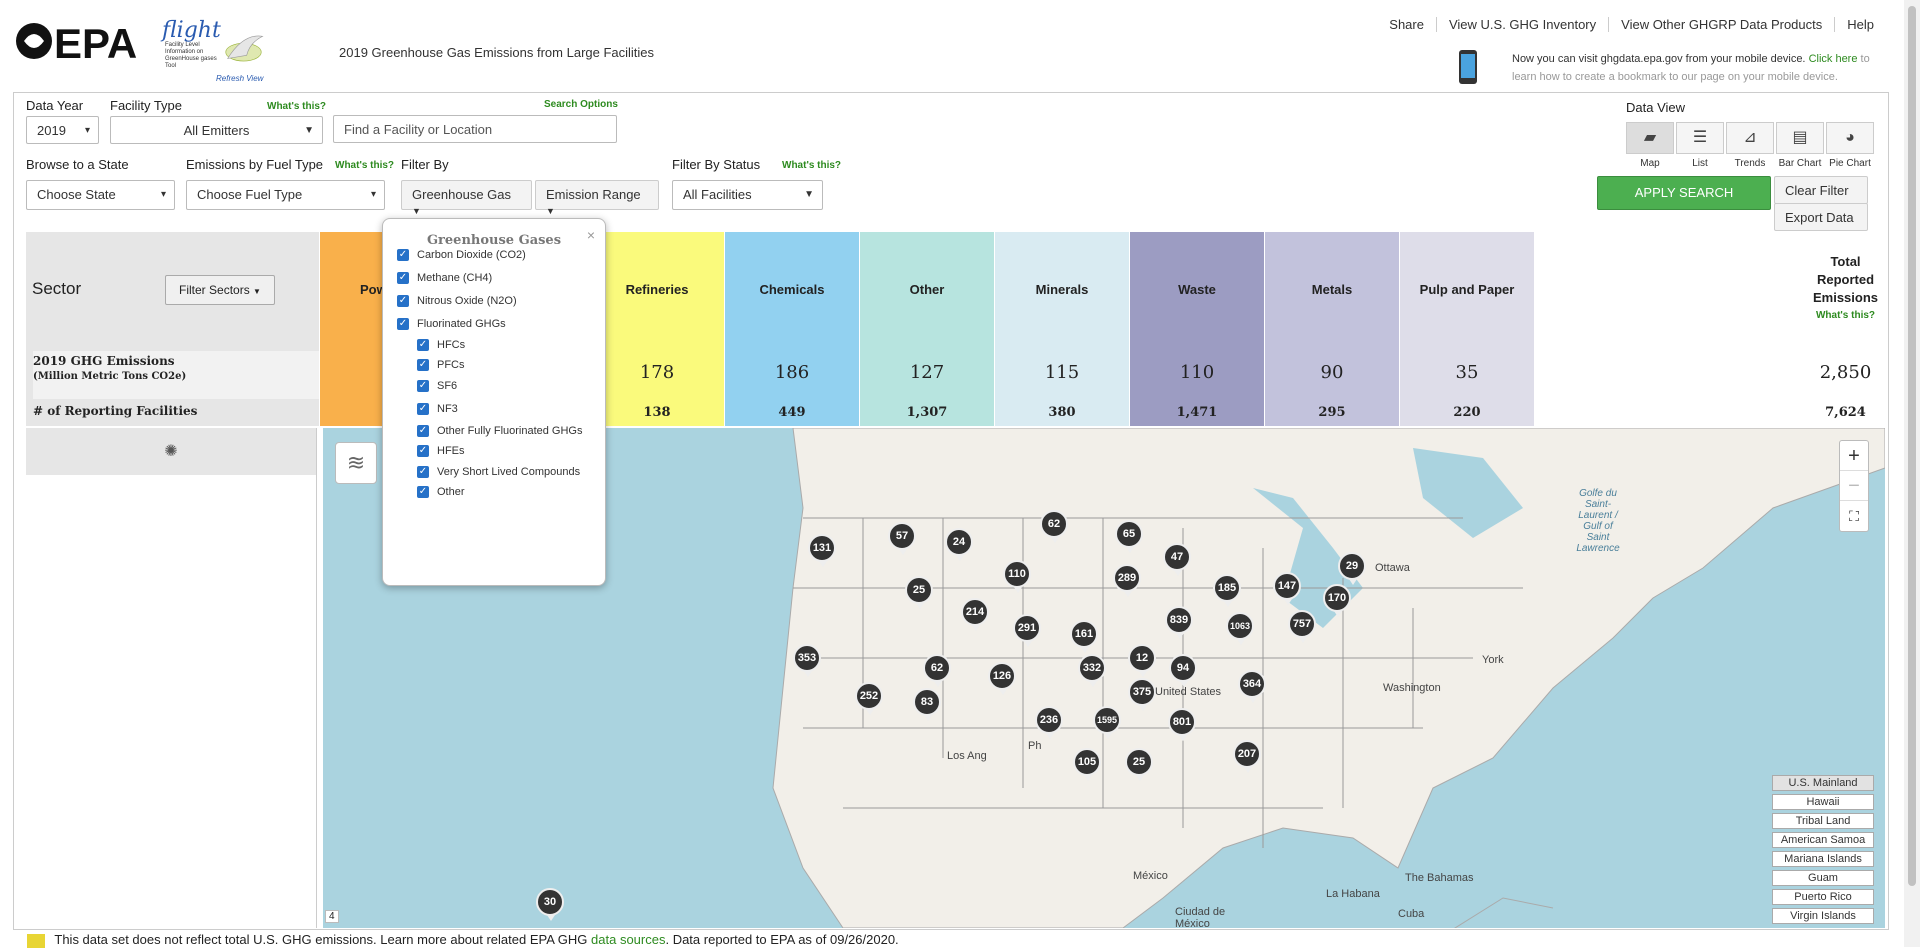  Describe the element at coordinates (1860, 24) in the screenshot. I see `help-link: Help` at that location.